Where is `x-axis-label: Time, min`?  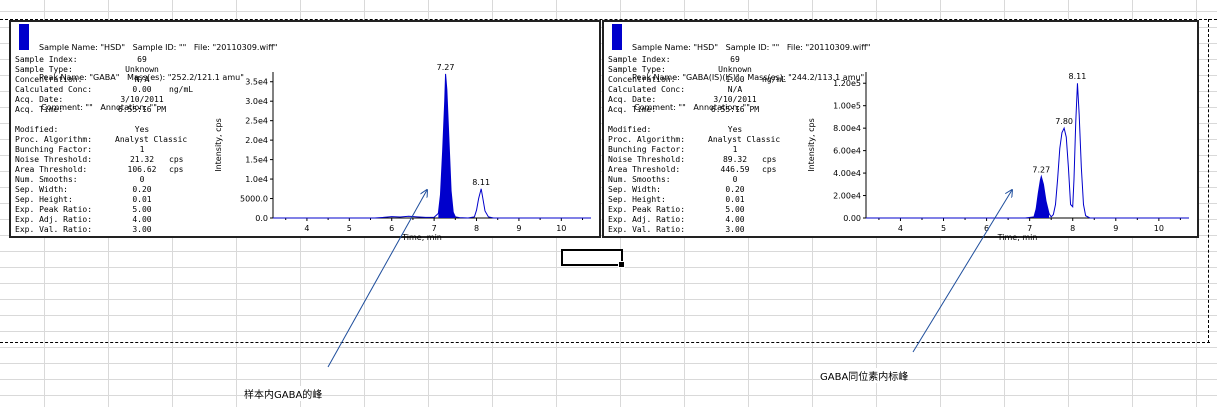
x-axis-label: Time, min is located at coordinates (1017, 237).